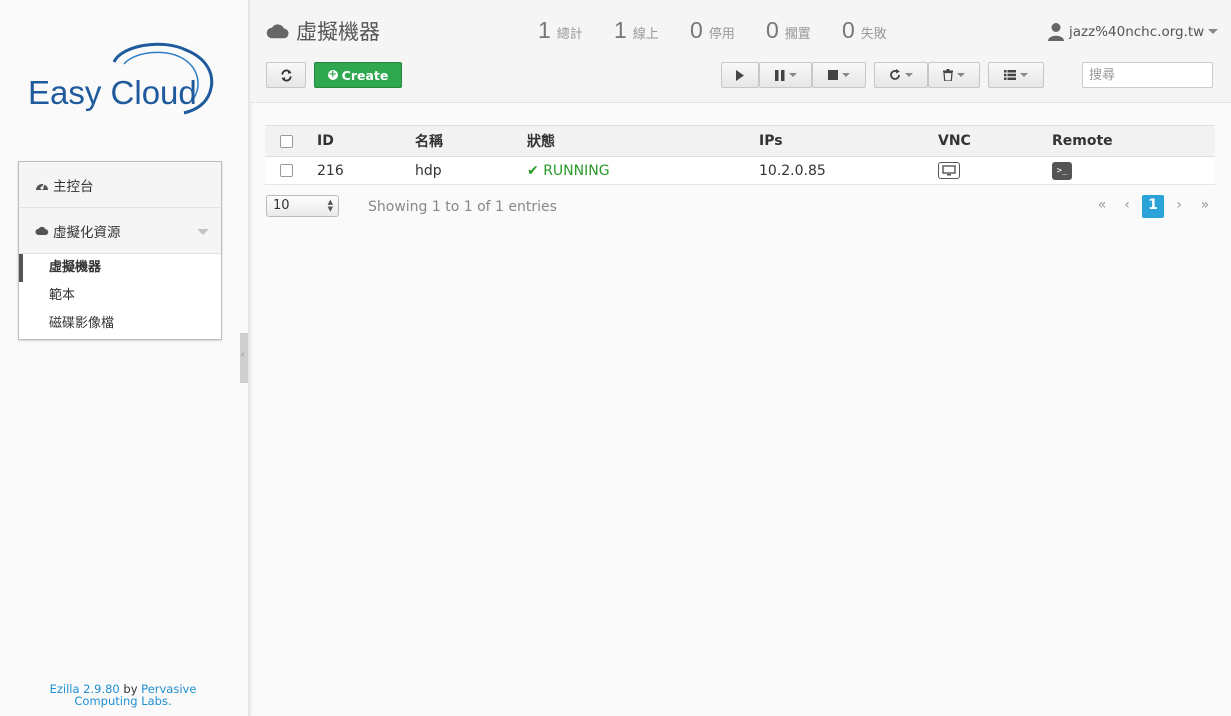 This screenshot has width=1231, height=716. Describe the element at coordinates (330, 205) in the screenshot. I see `spinner-arrows-icon: ▲ ▼` at that location.